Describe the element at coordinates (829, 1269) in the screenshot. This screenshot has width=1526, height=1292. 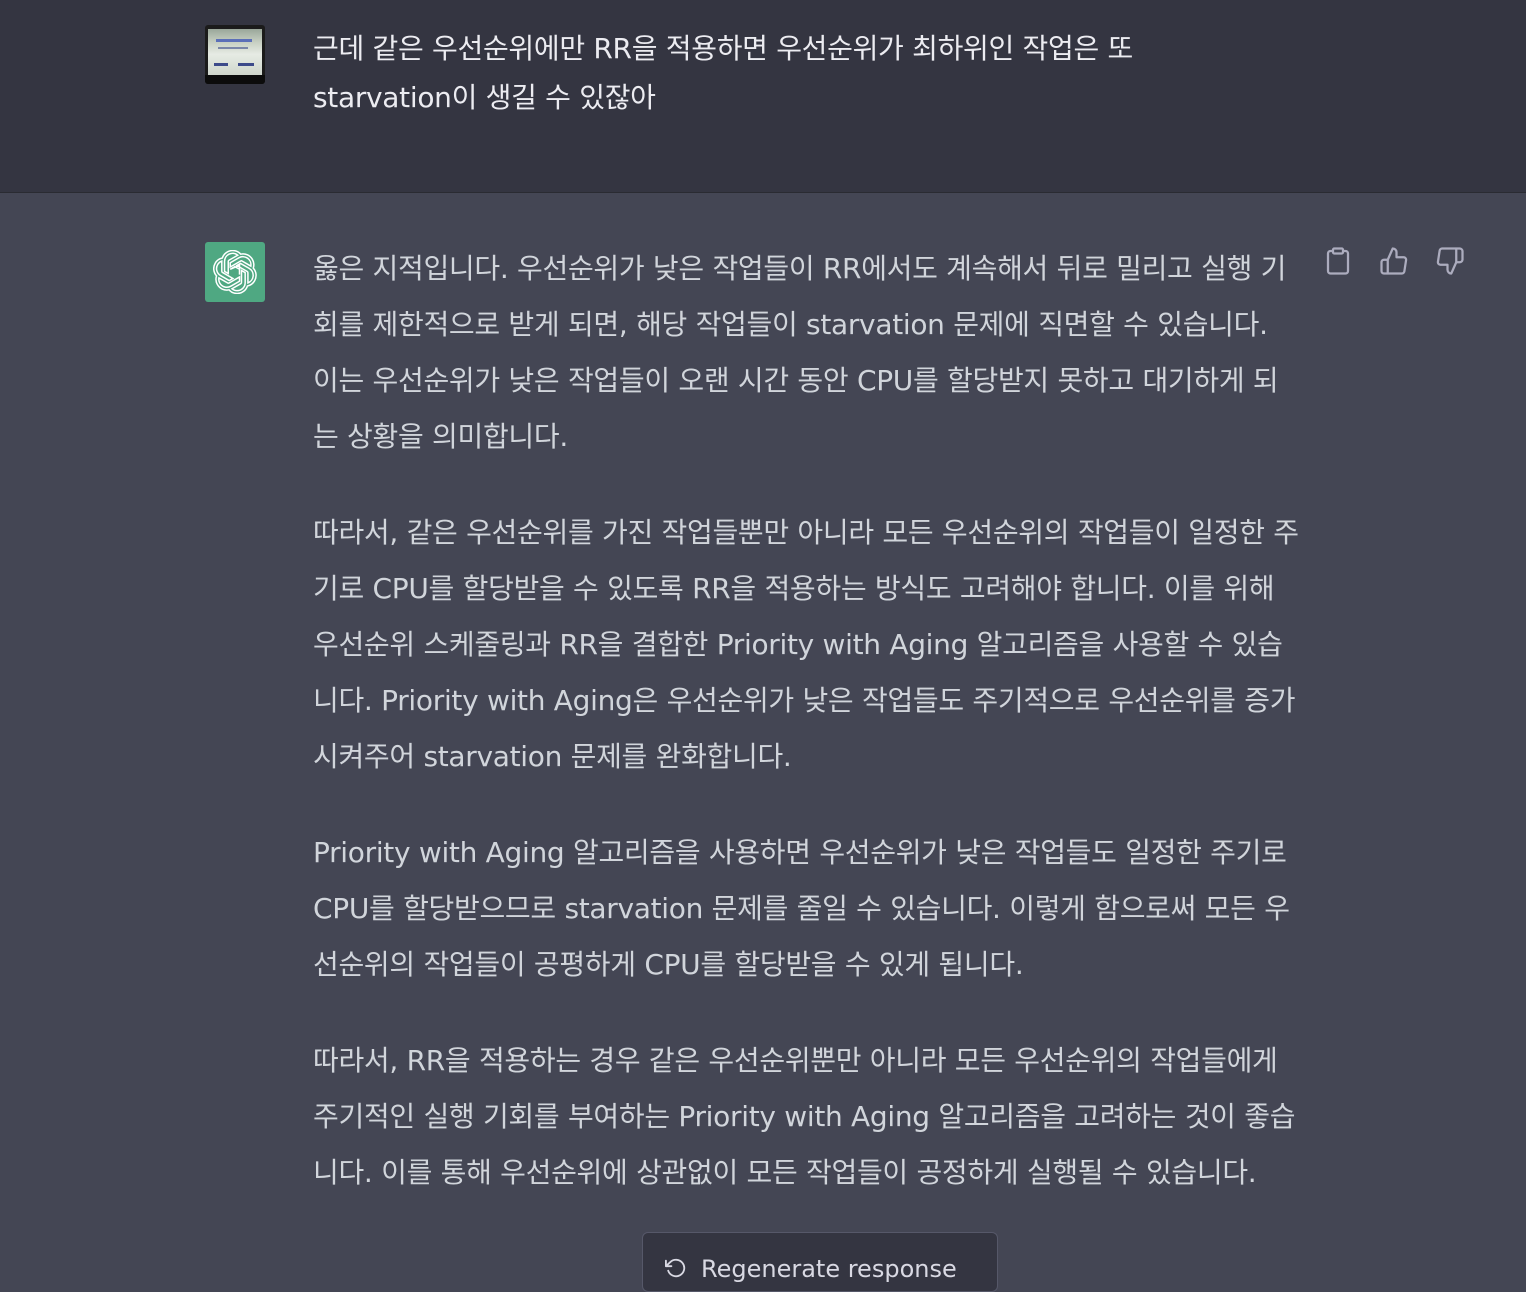
I see `regenerate-label: Regenerate response` at that location.